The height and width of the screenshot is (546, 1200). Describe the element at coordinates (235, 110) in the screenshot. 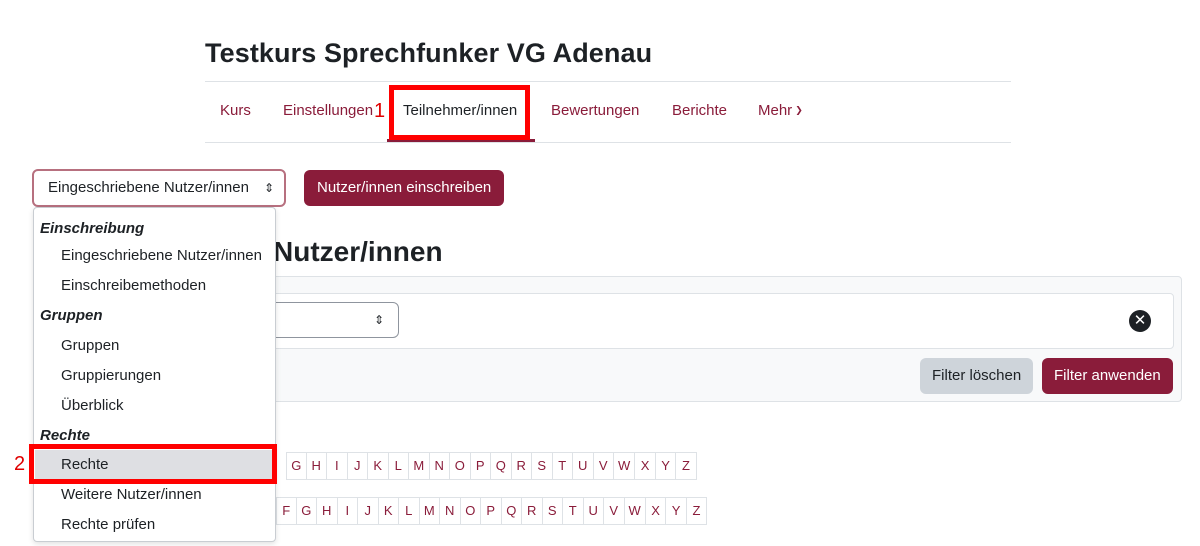

I see `nav-kurs: Kurs` at that location.